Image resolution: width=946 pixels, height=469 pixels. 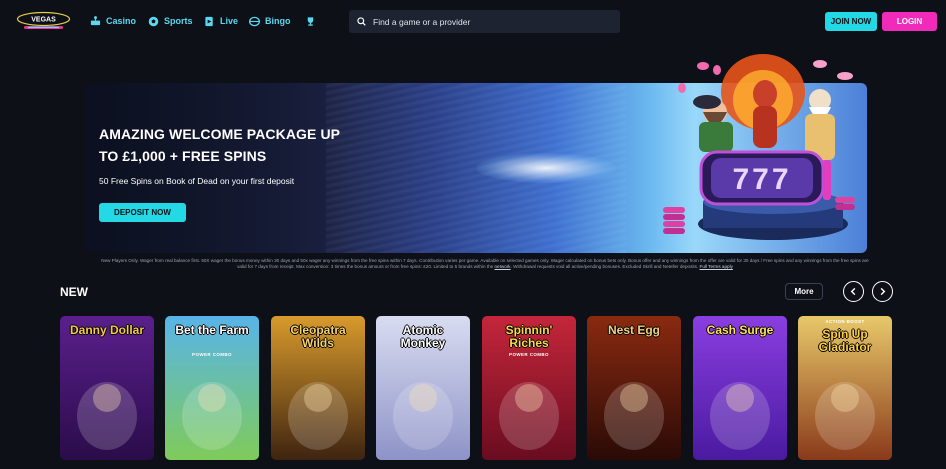 I want to click on nav-casino-label: Casino, so click(x=121, y=21).